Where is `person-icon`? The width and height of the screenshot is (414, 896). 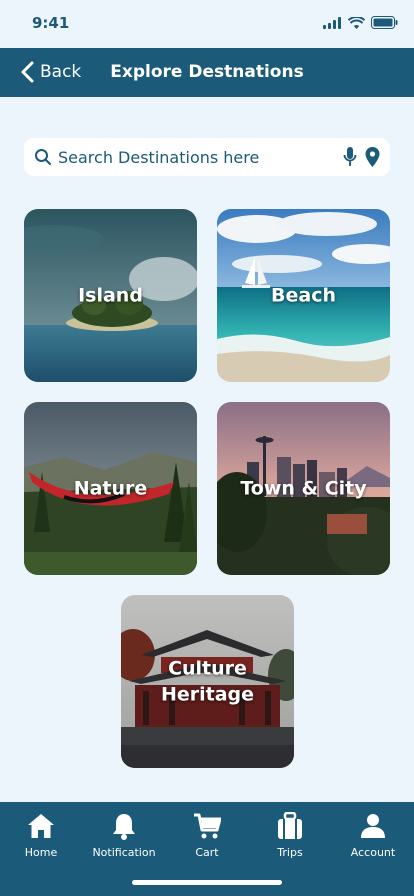 person-icon is located at coordinates (373, 826).